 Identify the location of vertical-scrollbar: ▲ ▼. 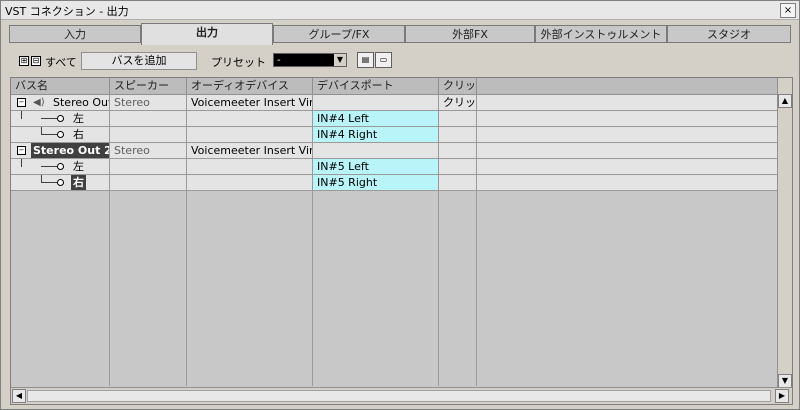
(784, 233).